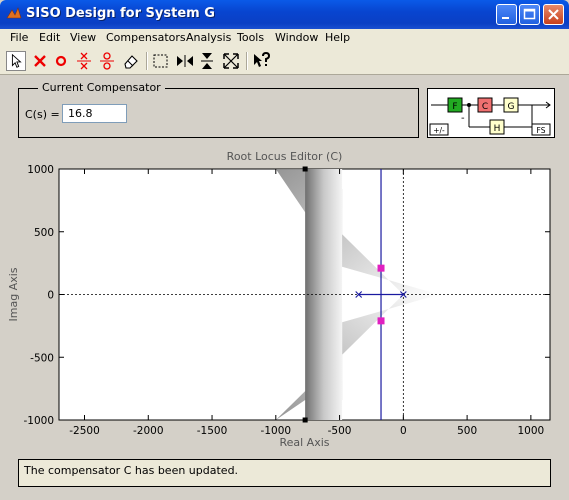 The height and width of the screenshot is (500, 569). What do you see at coordinates (505, 18) in the screenshot?
I see `minimize-icon` at bounding box center [505, 18].